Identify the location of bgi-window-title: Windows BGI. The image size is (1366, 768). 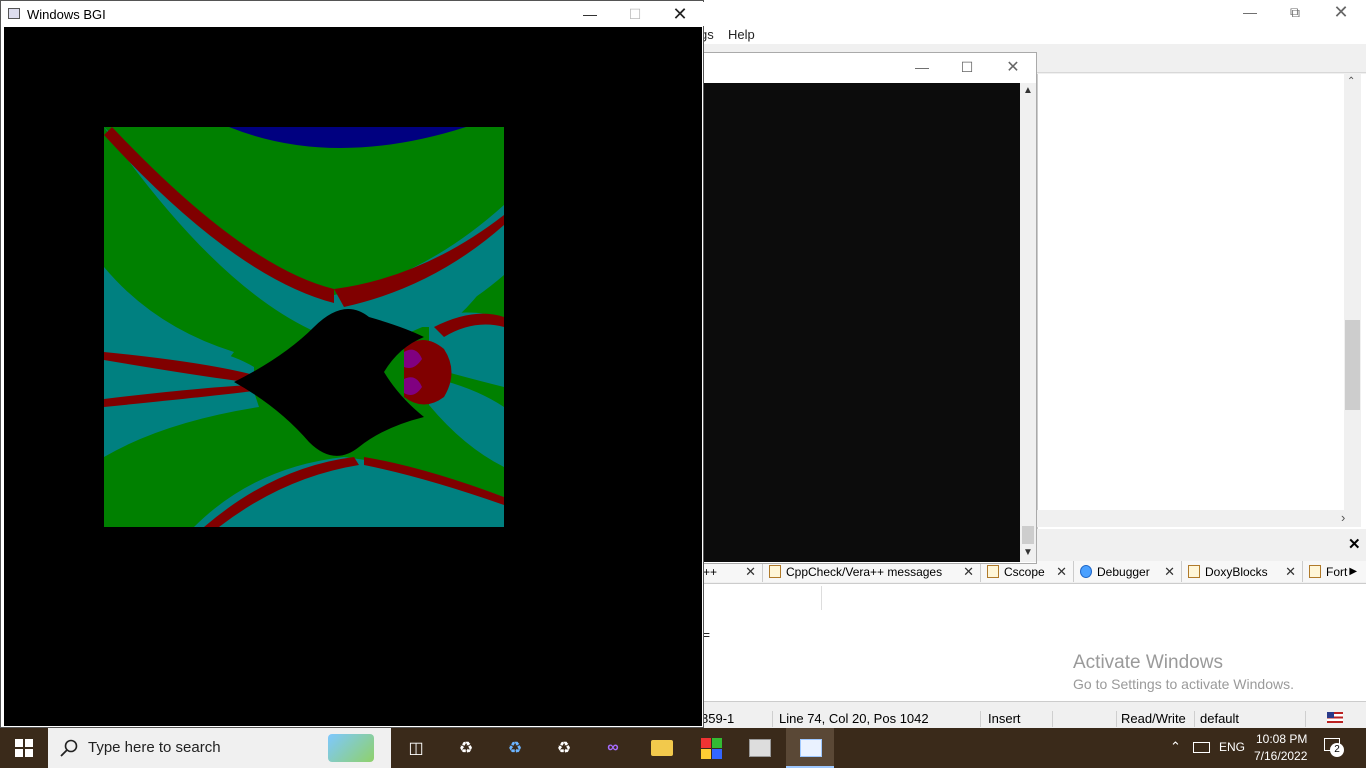
(66, 14).